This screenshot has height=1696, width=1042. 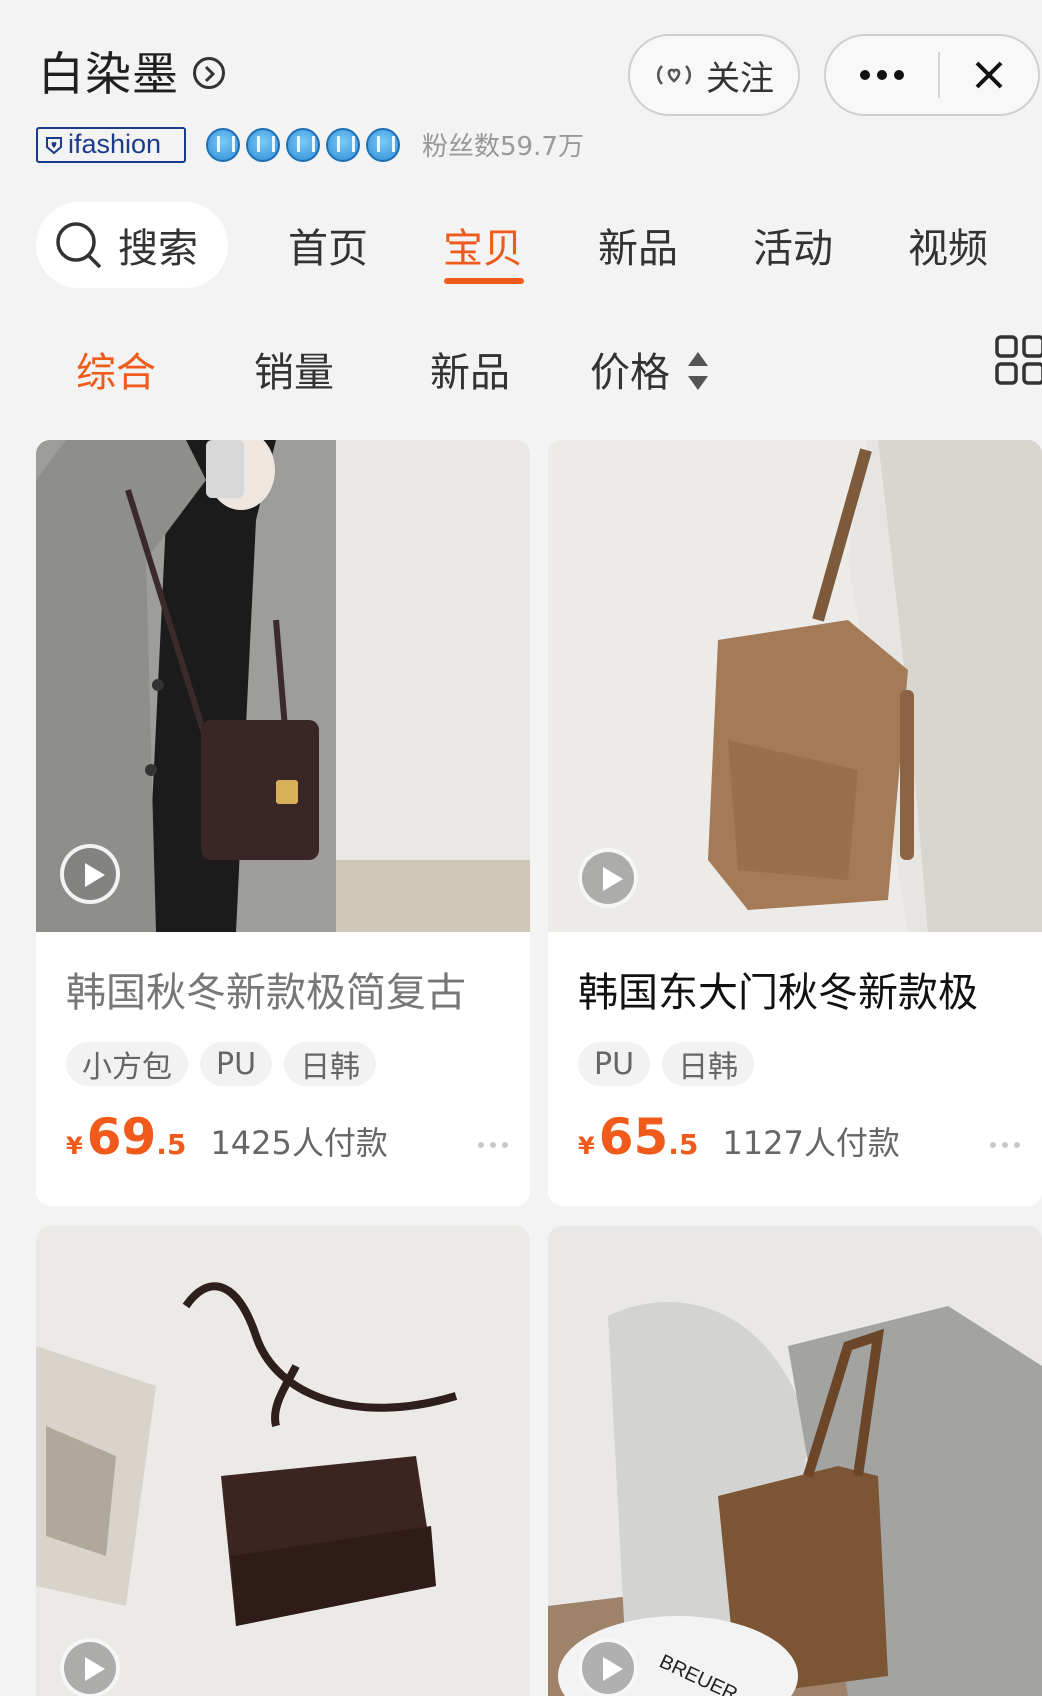 I want to click on product-card: BREUER, so click(x=795, y=1461).